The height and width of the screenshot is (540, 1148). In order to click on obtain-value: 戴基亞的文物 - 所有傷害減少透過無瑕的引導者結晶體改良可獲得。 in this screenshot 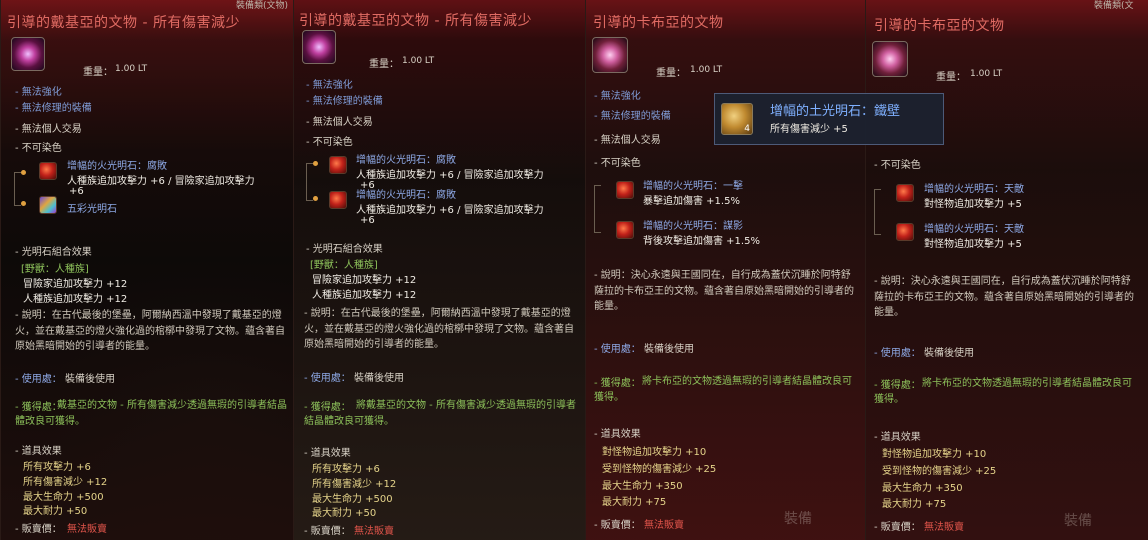, I will do `click(151, 413)`.